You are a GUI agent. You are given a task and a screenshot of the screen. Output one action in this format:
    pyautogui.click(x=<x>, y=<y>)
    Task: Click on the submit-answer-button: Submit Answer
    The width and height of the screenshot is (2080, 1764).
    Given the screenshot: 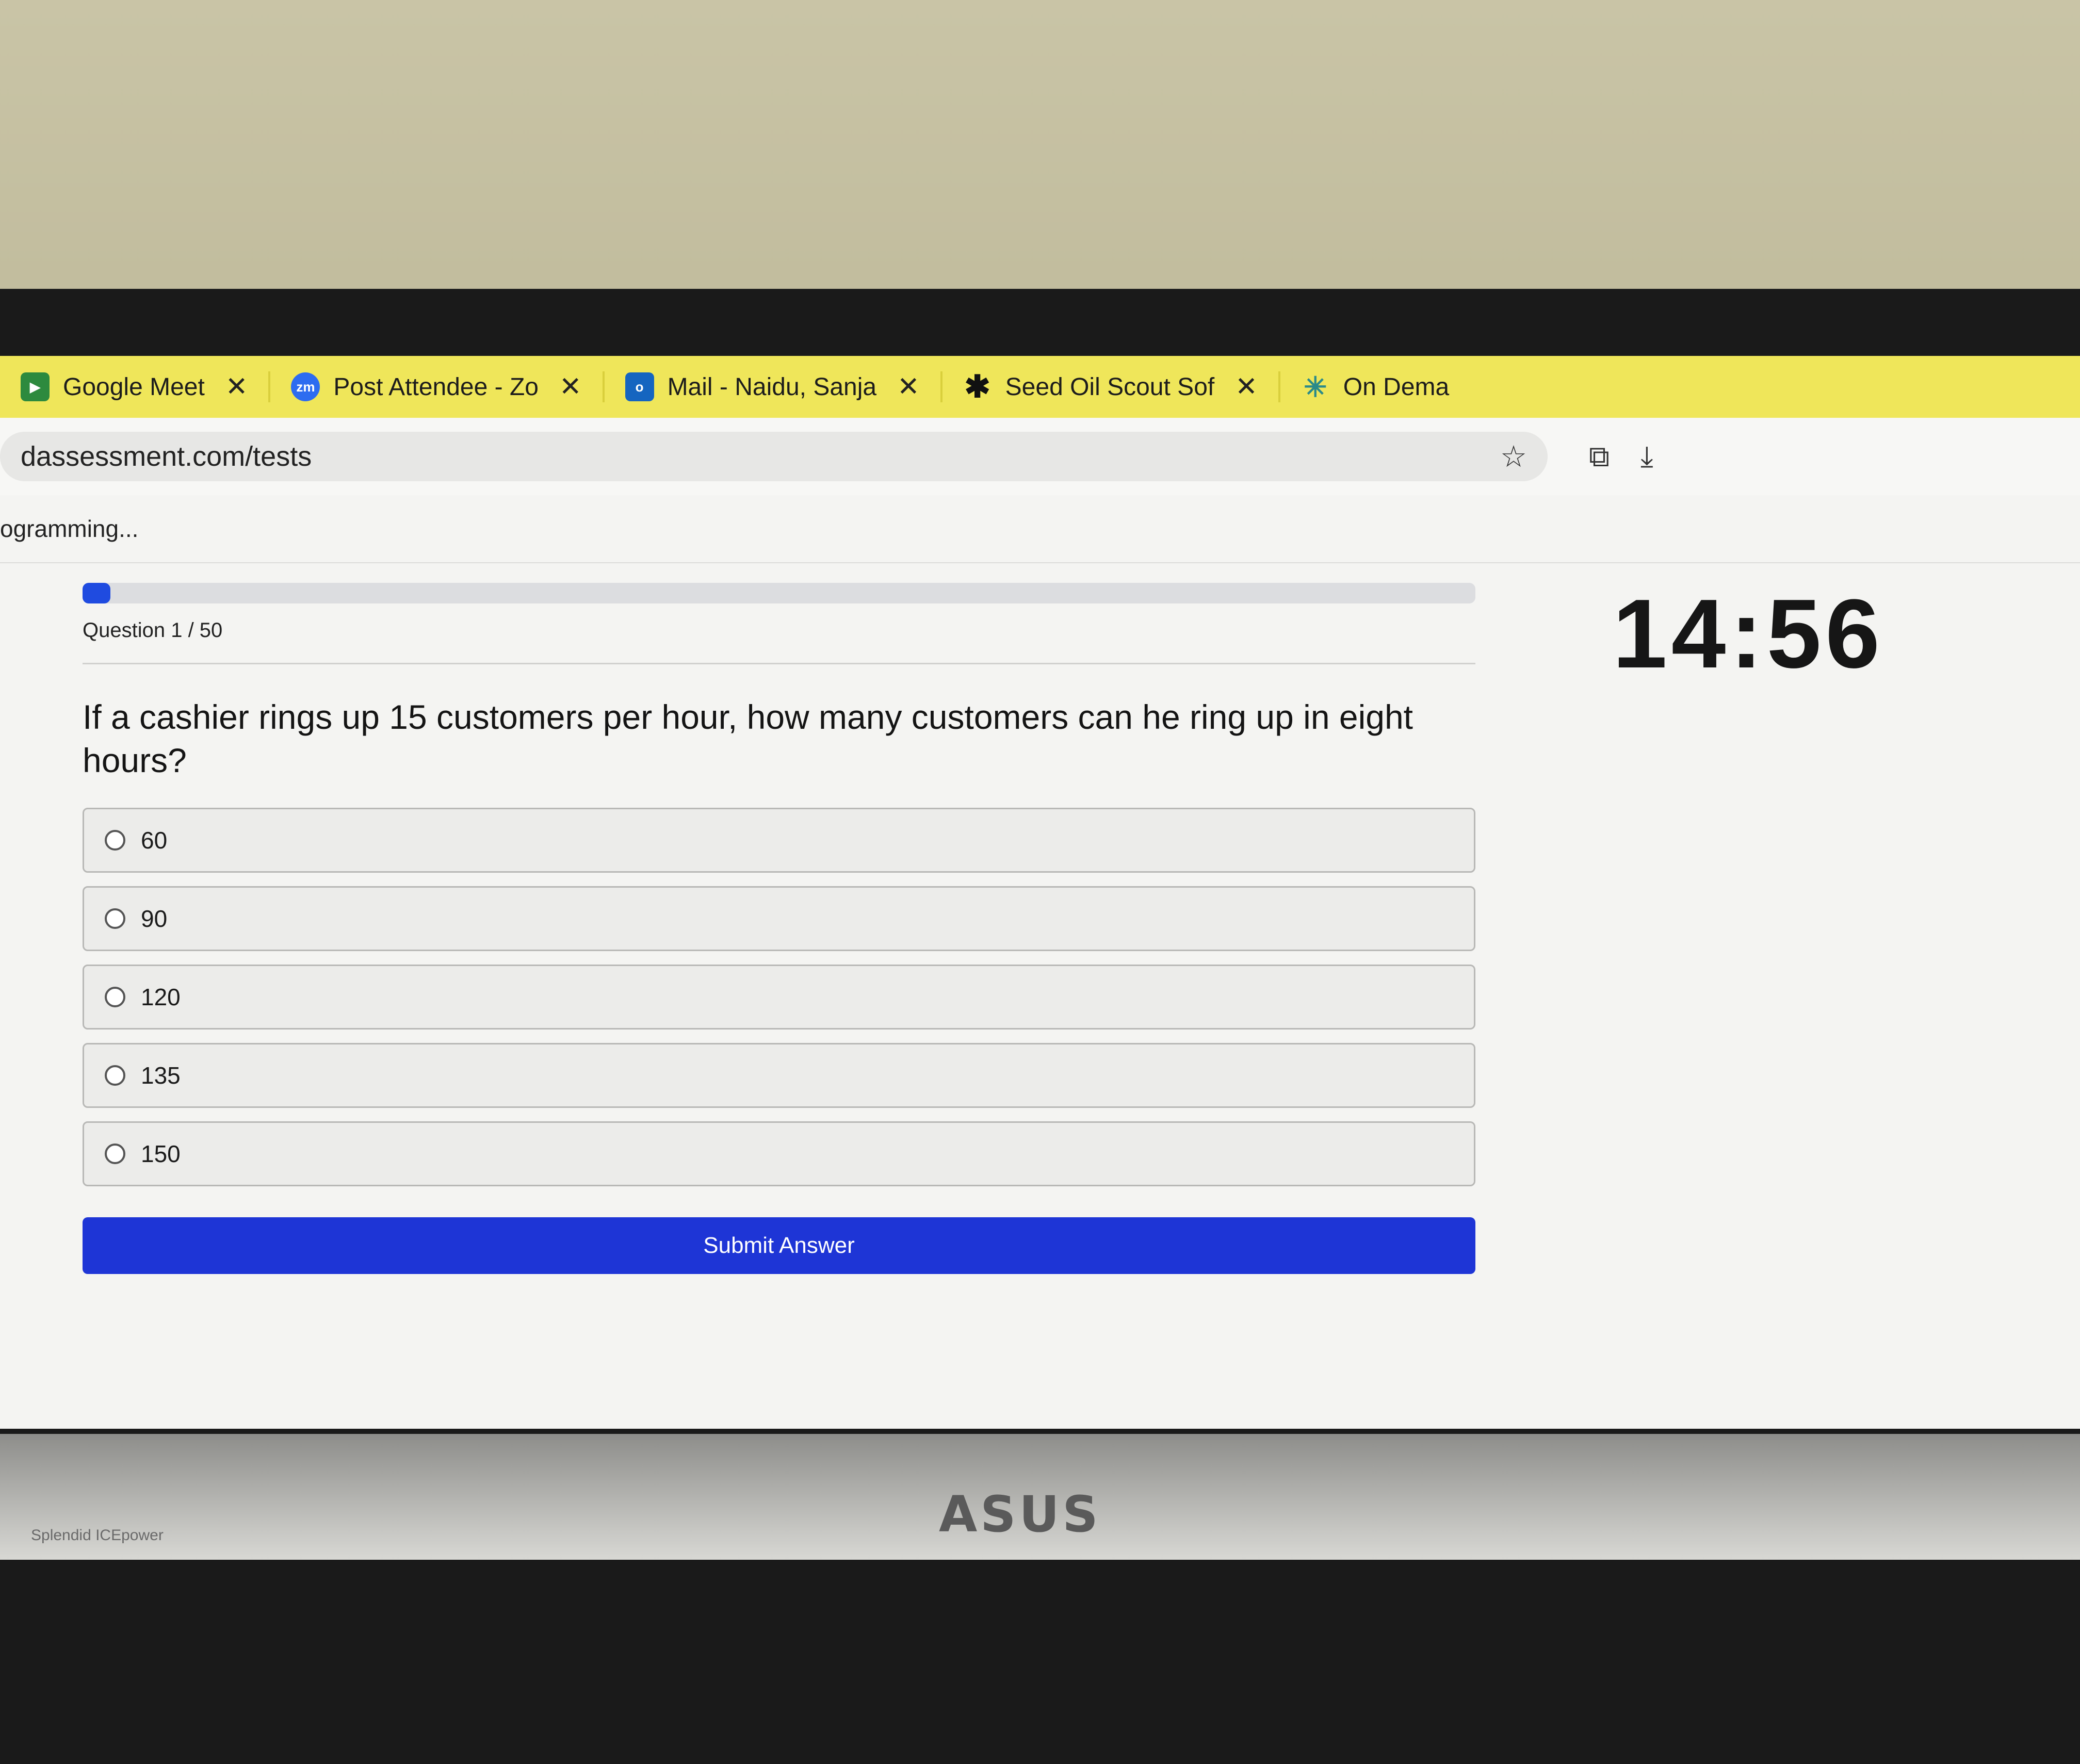 What is the action you would take?
    pyautogui.click(x=779, y=1245)
    